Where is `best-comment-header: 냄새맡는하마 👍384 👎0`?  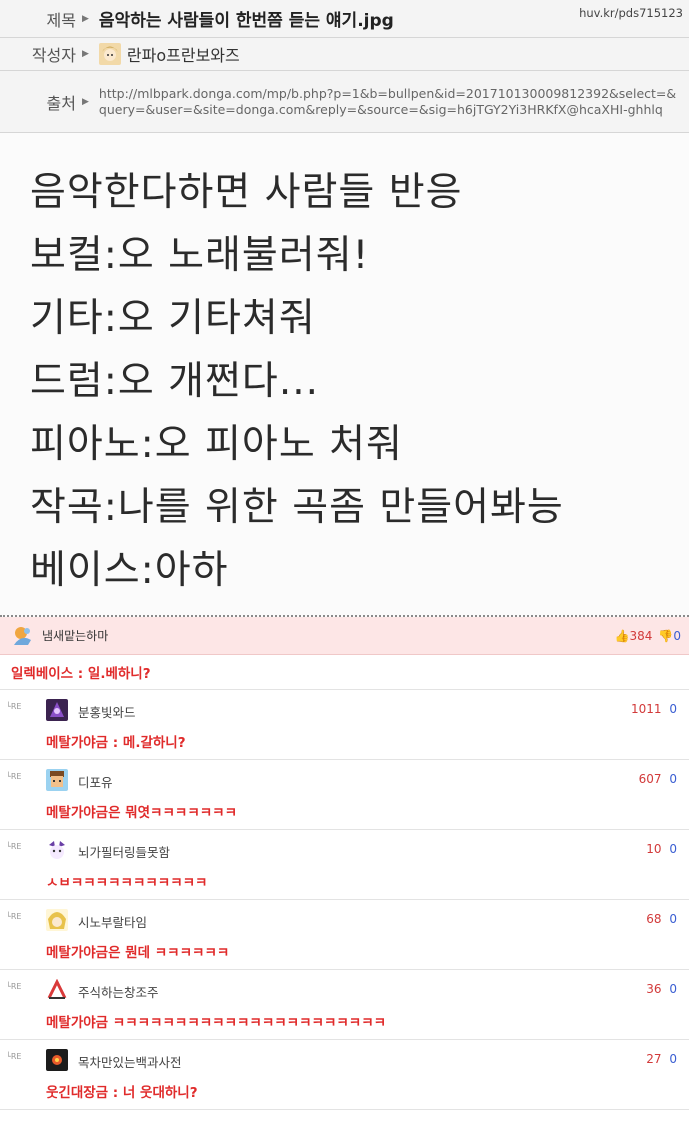 best-comment-header: 냄새맡는하마 👍384 👎0 is located at coordinates (344, 636).